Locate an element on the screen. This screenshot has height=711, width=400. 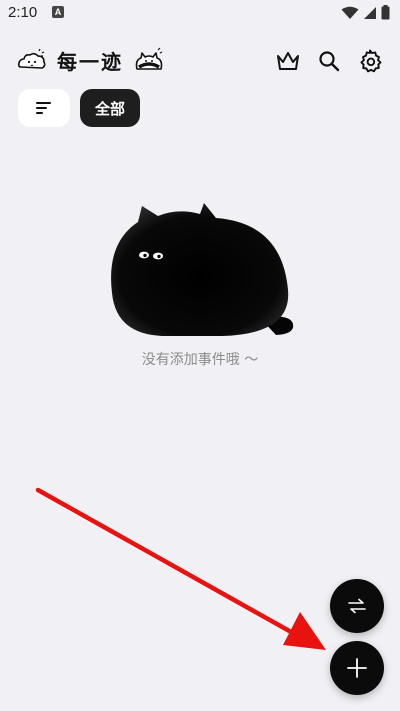
battery-icon is located at coordinates (385, 12).